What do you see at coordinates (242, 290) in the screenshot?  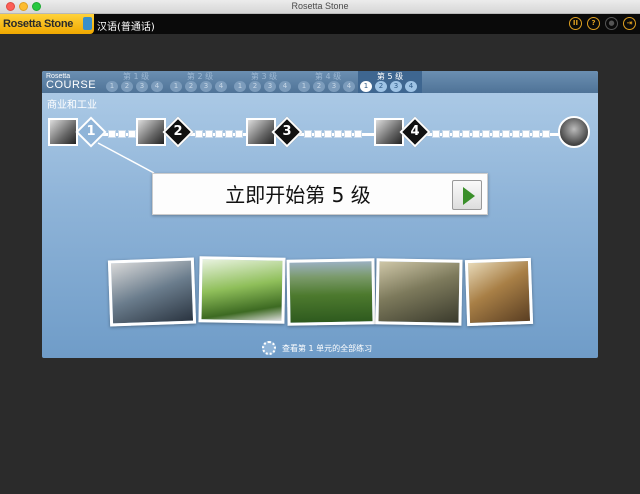 I see `unit-photo-market` at bounding box center [242, 290].